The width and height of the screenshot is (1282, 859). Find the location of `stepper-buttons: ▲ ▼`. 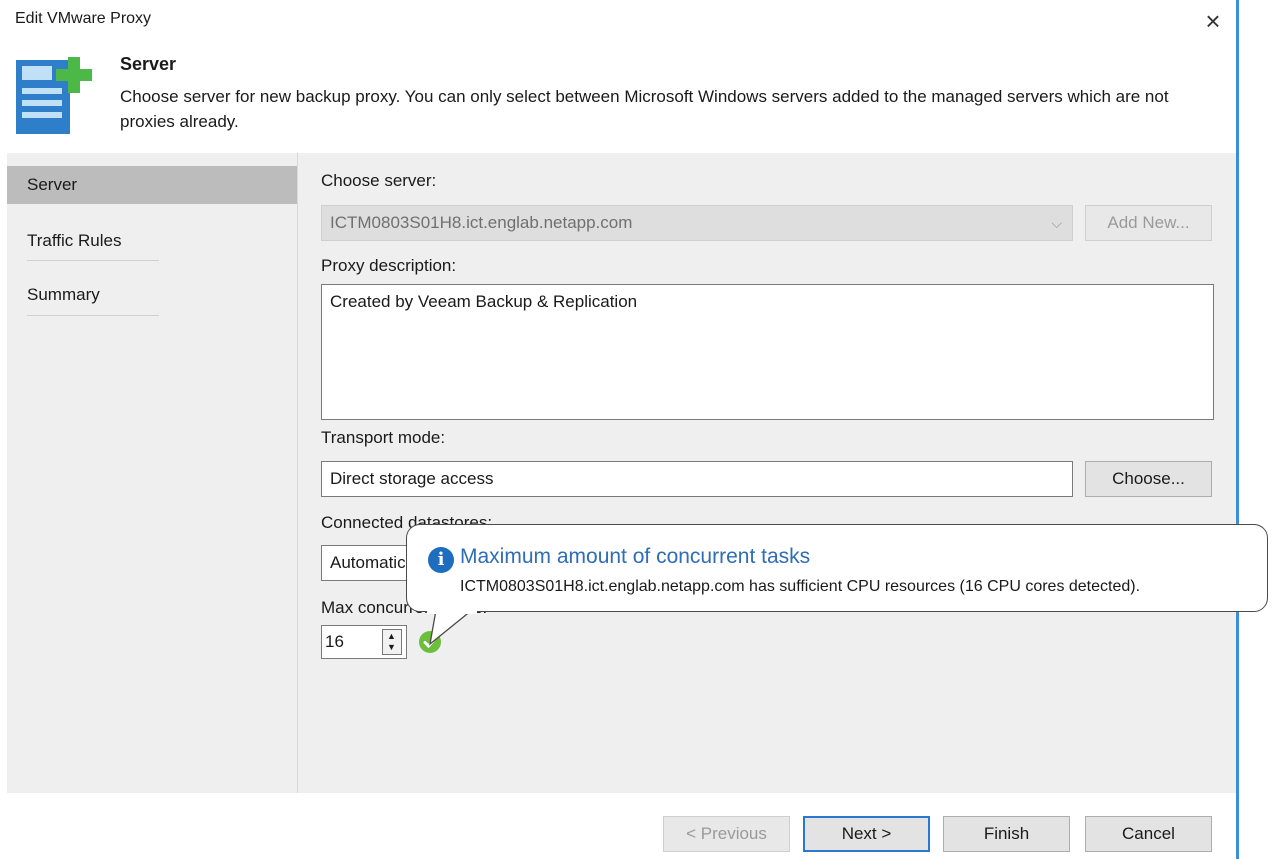

stepper-buttons: ▲ ▼ is located at coordinates (392, 642).